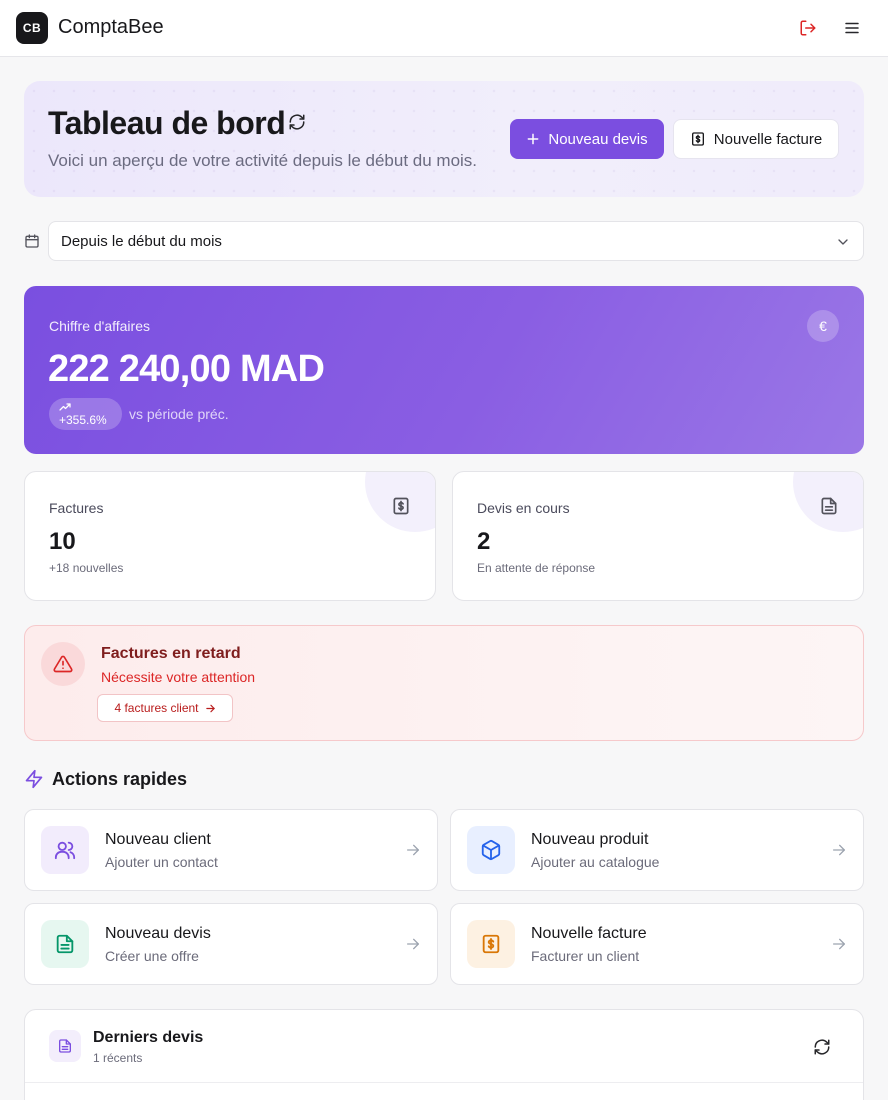  What do you see at coordinates (843, 242) in the screenshot?
I see `chevron-down-icon` at bounding box center [843, 242].